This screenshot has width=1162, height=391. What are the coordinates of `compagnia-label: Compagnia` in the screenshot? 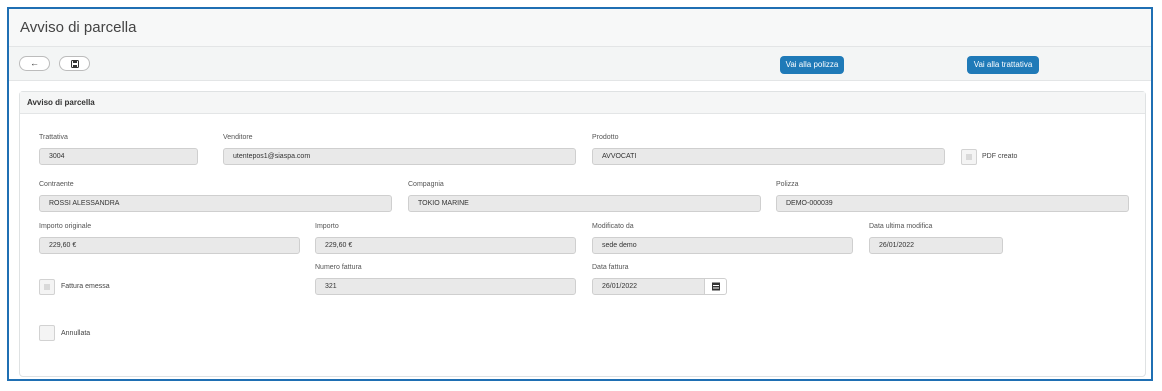 It's located at (426, 184).